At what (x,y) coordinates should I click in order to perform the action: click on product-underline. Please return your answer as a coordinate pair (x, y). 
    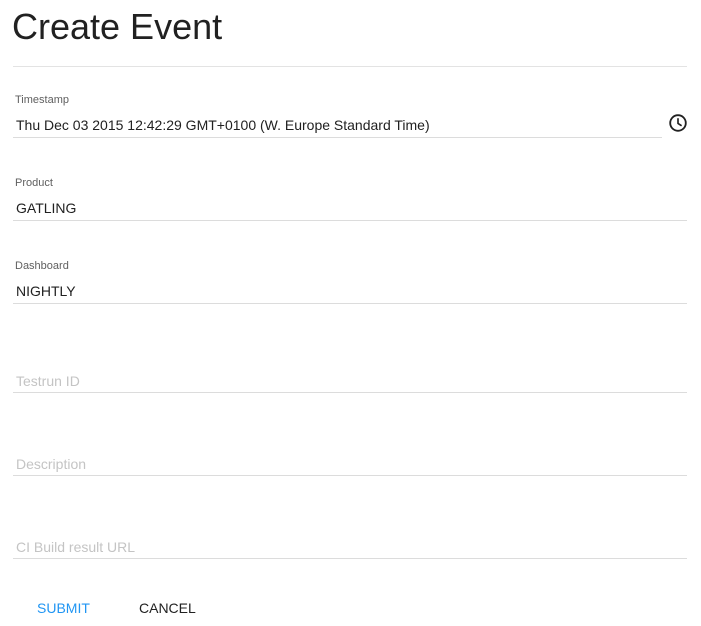
    Looking at the image, I should click on (350, 220).